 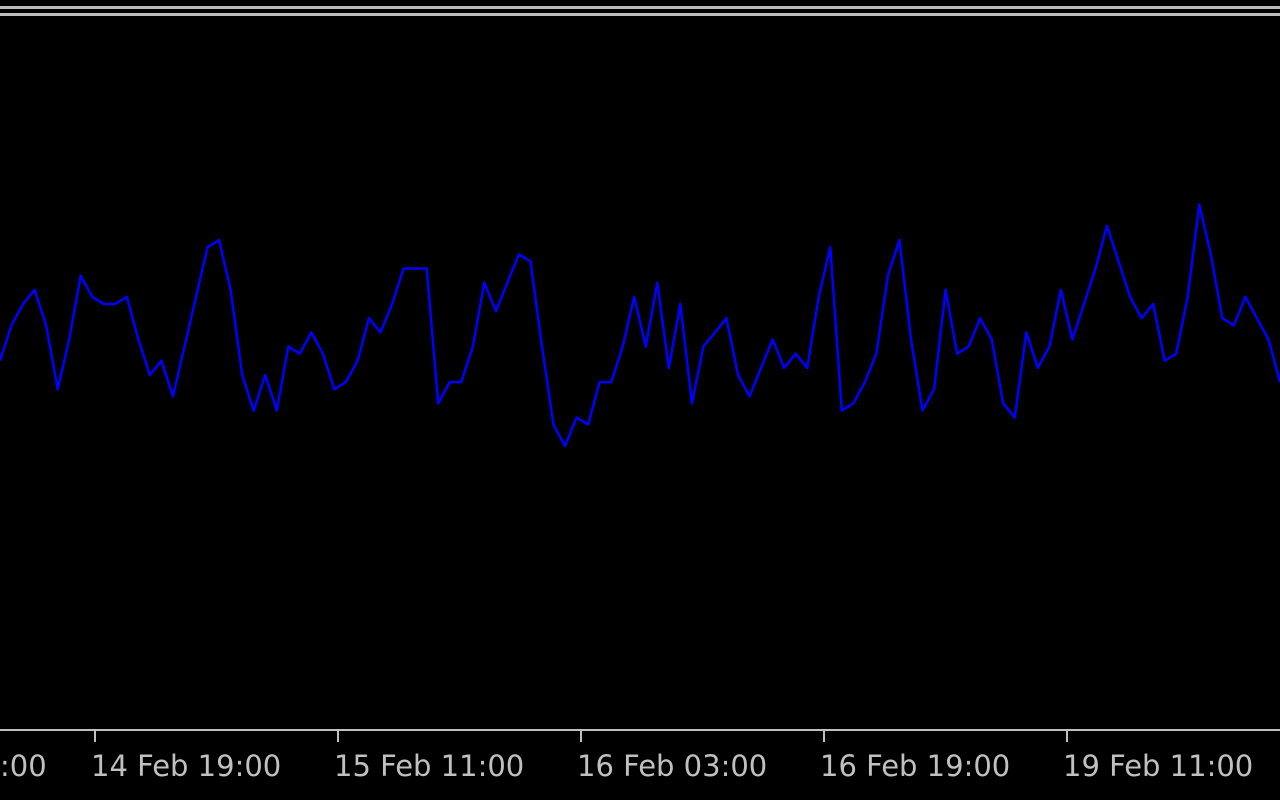 I want to click on x-tick-label: 15 Feb 11:00, so click(x=429, y=766).